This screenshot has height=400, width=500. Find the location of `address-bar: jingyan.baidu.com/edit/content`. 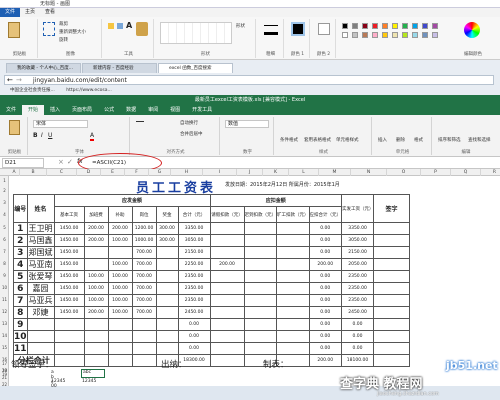

address-bar: jingyan.baidu.com/edit/content is located at coordinates (249, 80).